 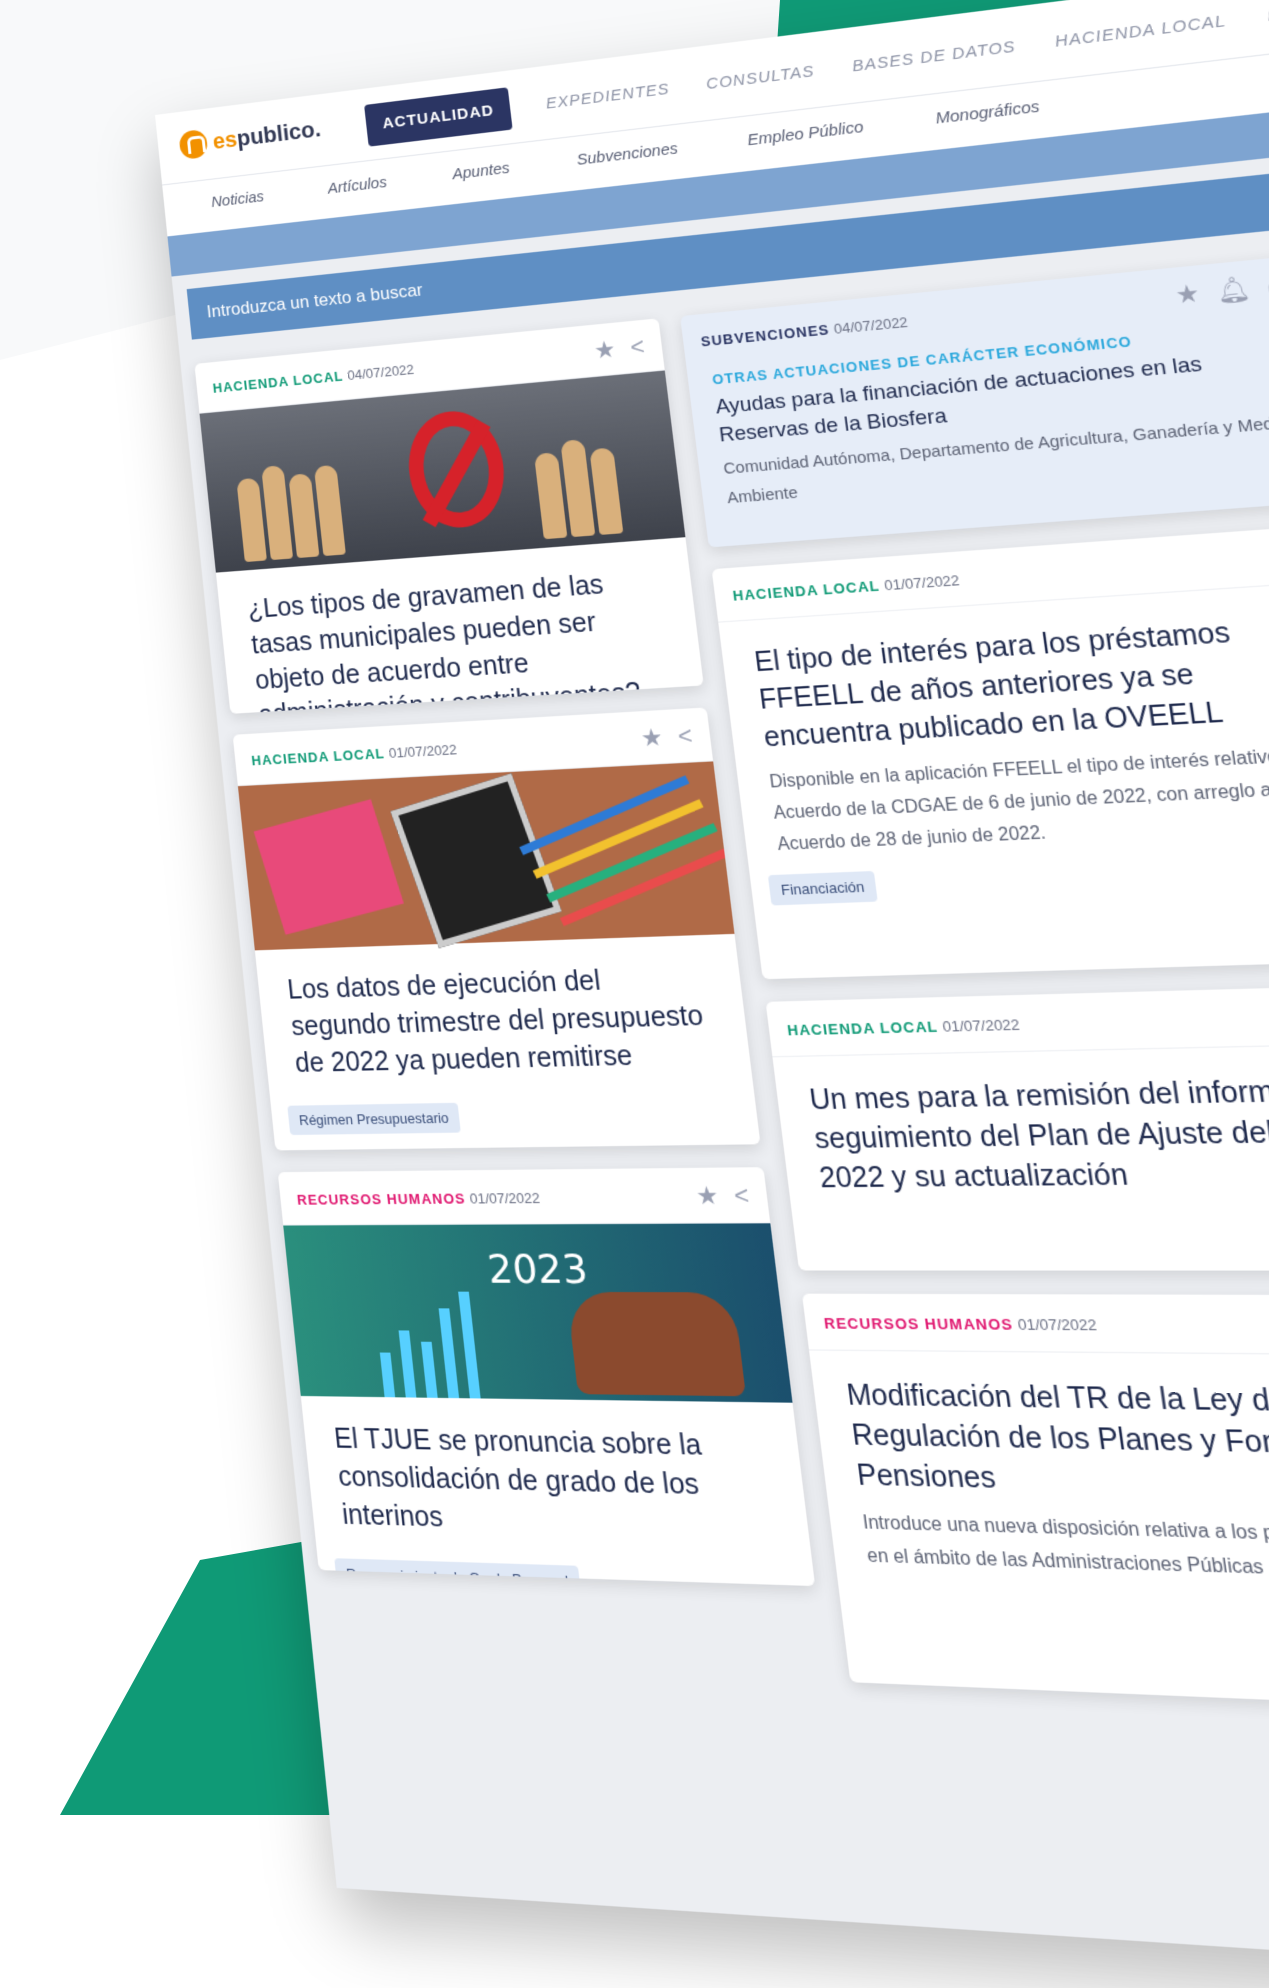 What do you see at coordinates (480, 171) in the screenshot?
I see `subnav-apuntes: Apuntes` at bounding box center [480, 171].